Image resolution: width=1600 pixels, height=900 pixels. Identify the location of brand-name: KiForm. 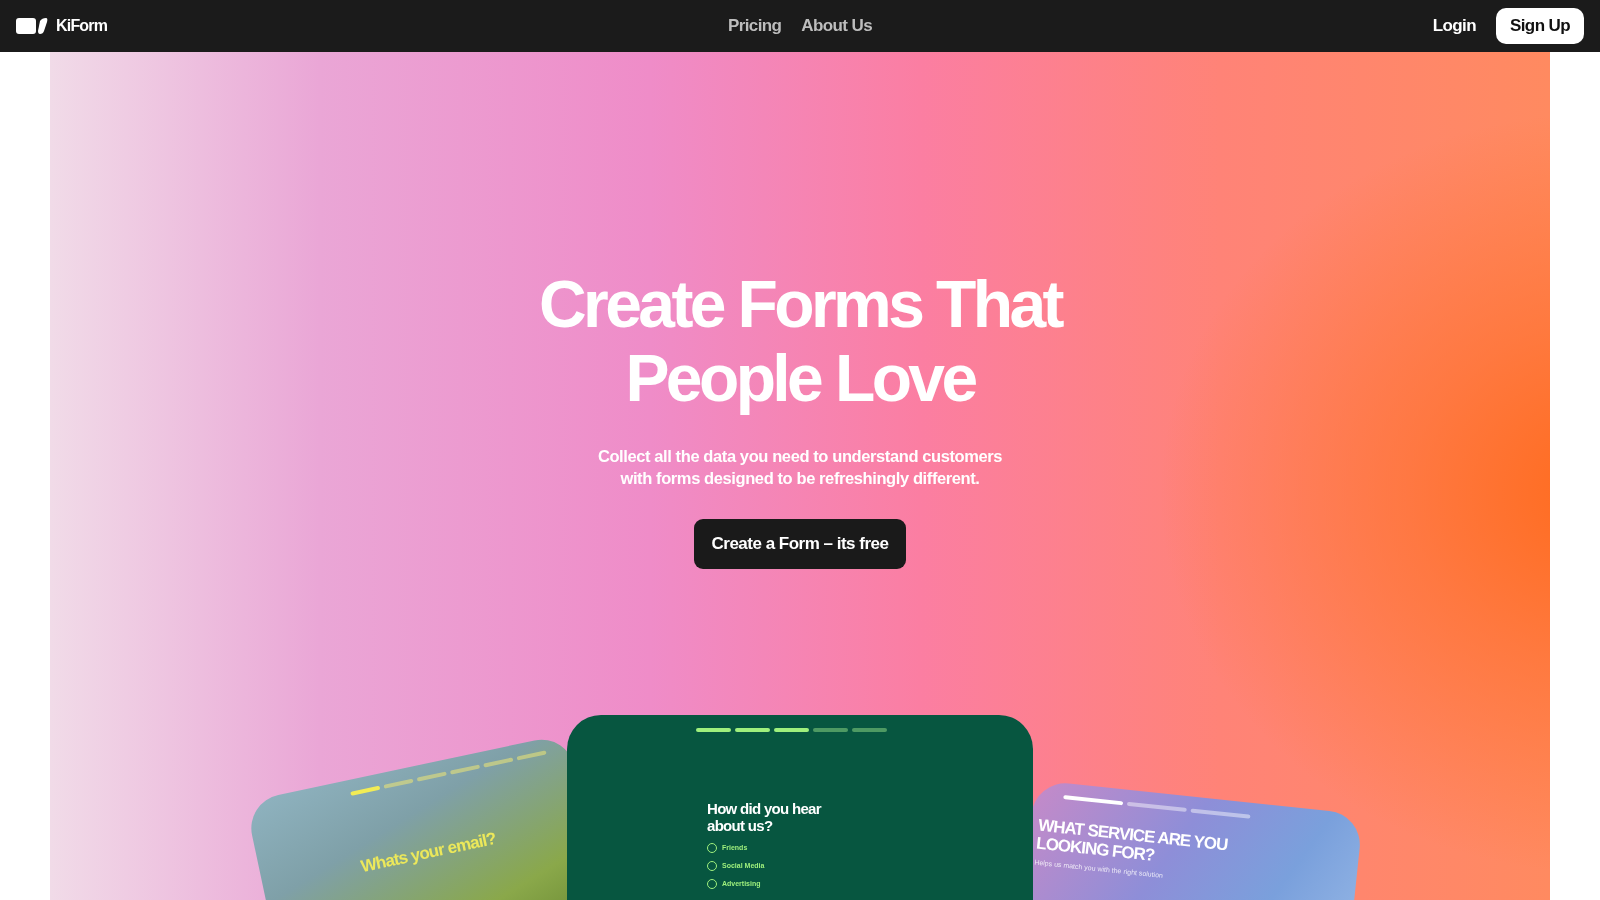
(82, 26).